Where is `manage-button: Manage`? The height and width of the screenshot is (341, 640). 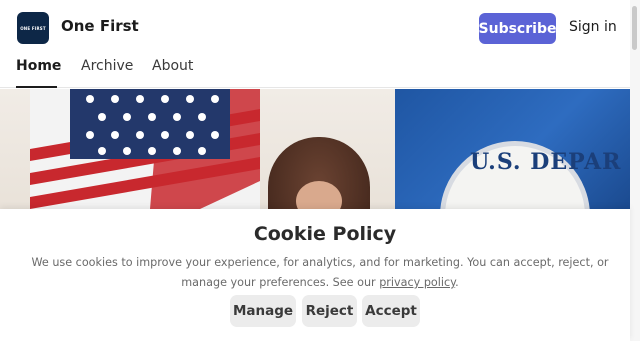 manage-button: Manage is located at coordinates (263, 311).